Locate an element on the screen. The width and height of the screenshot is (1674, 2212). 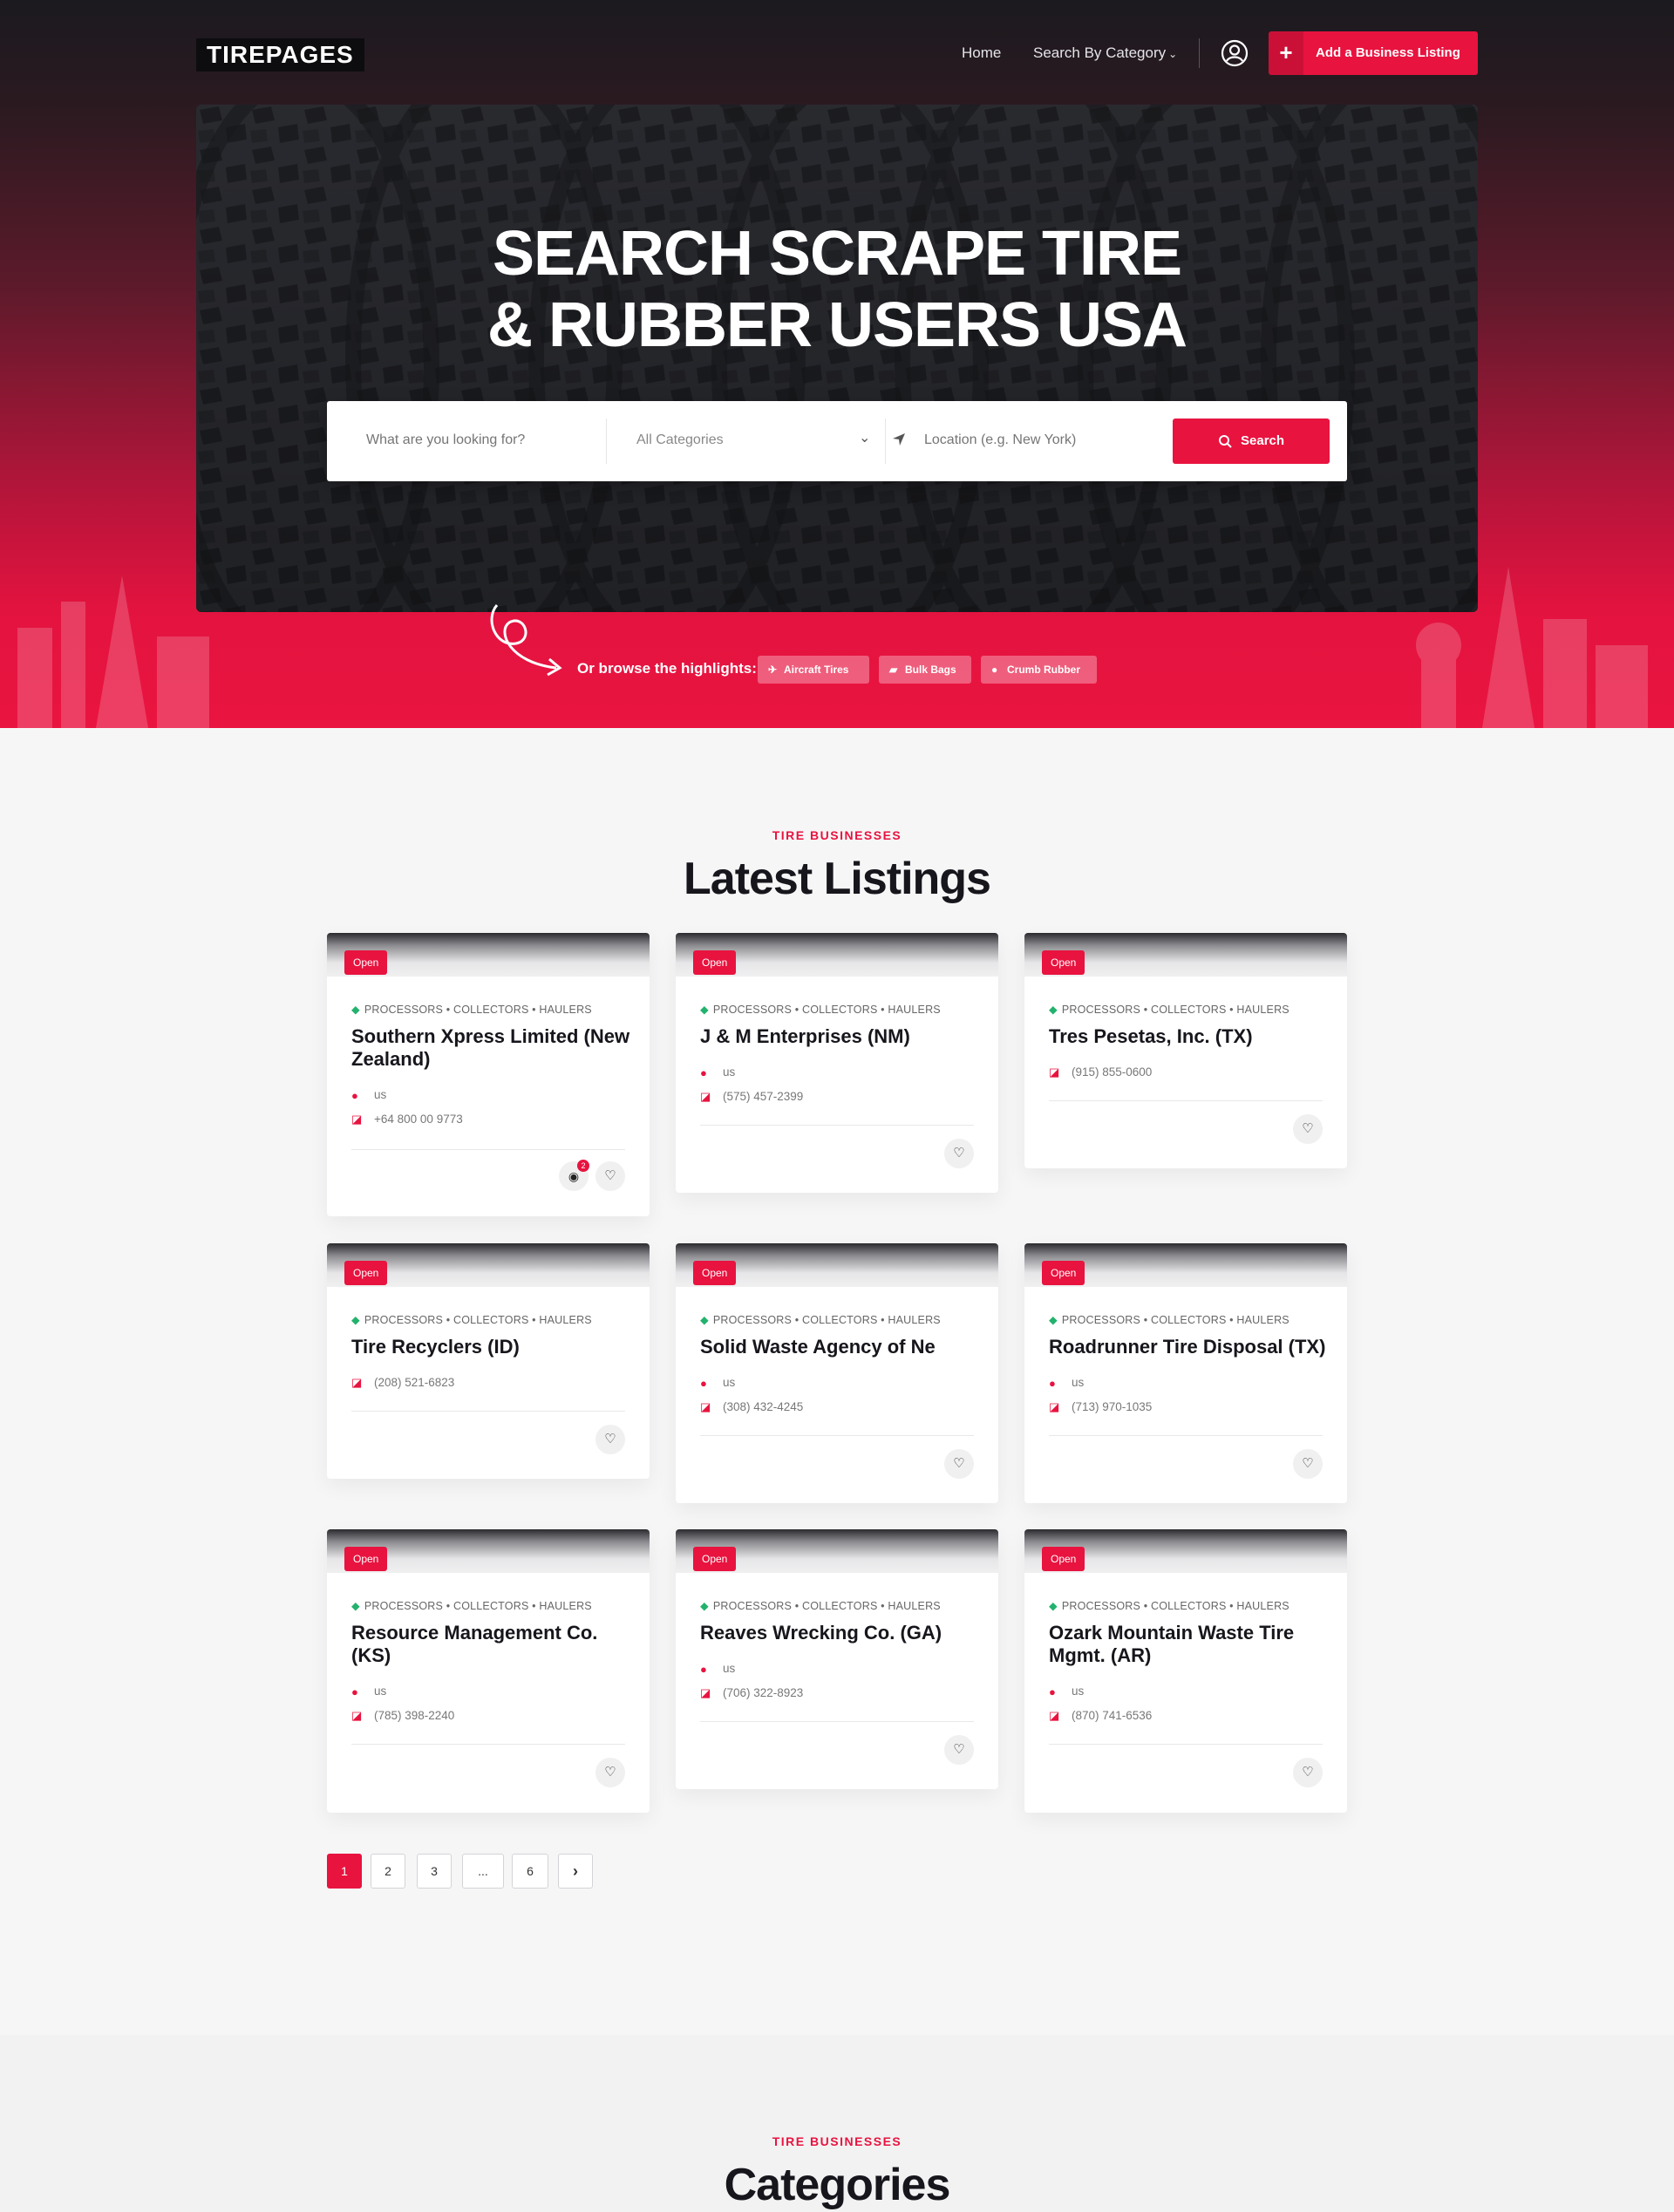
page-2-button: 2 is located at coordinates (388, 1872).